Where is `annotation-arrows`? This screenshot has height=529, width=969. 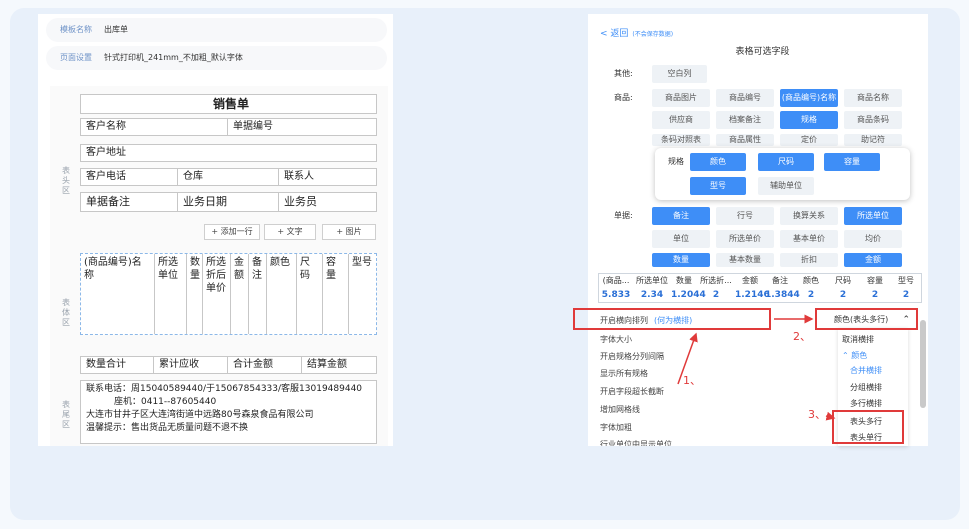 annotation-arrows is located at coordinates (756, 367).